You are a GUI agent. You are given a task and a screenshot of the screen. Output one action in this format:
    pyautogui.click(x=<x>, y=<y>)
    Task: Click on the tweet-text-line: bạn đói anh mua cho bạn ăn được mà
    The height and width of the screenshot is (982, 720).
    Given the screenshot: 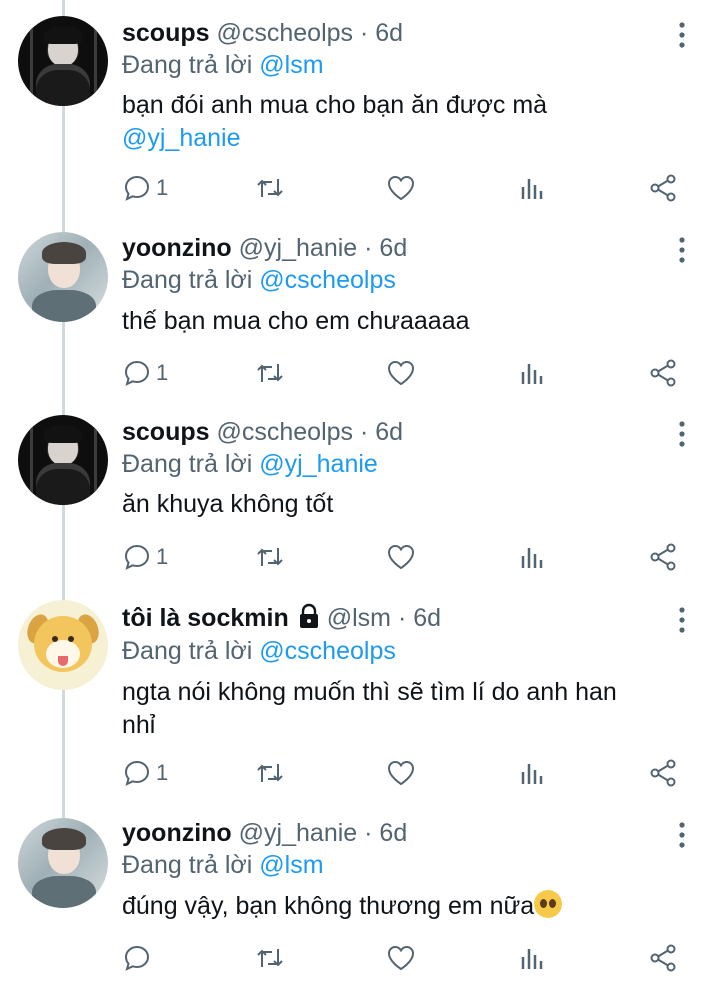 What is the action you would take?
    pyautogui.click(x=335, y=105)
    